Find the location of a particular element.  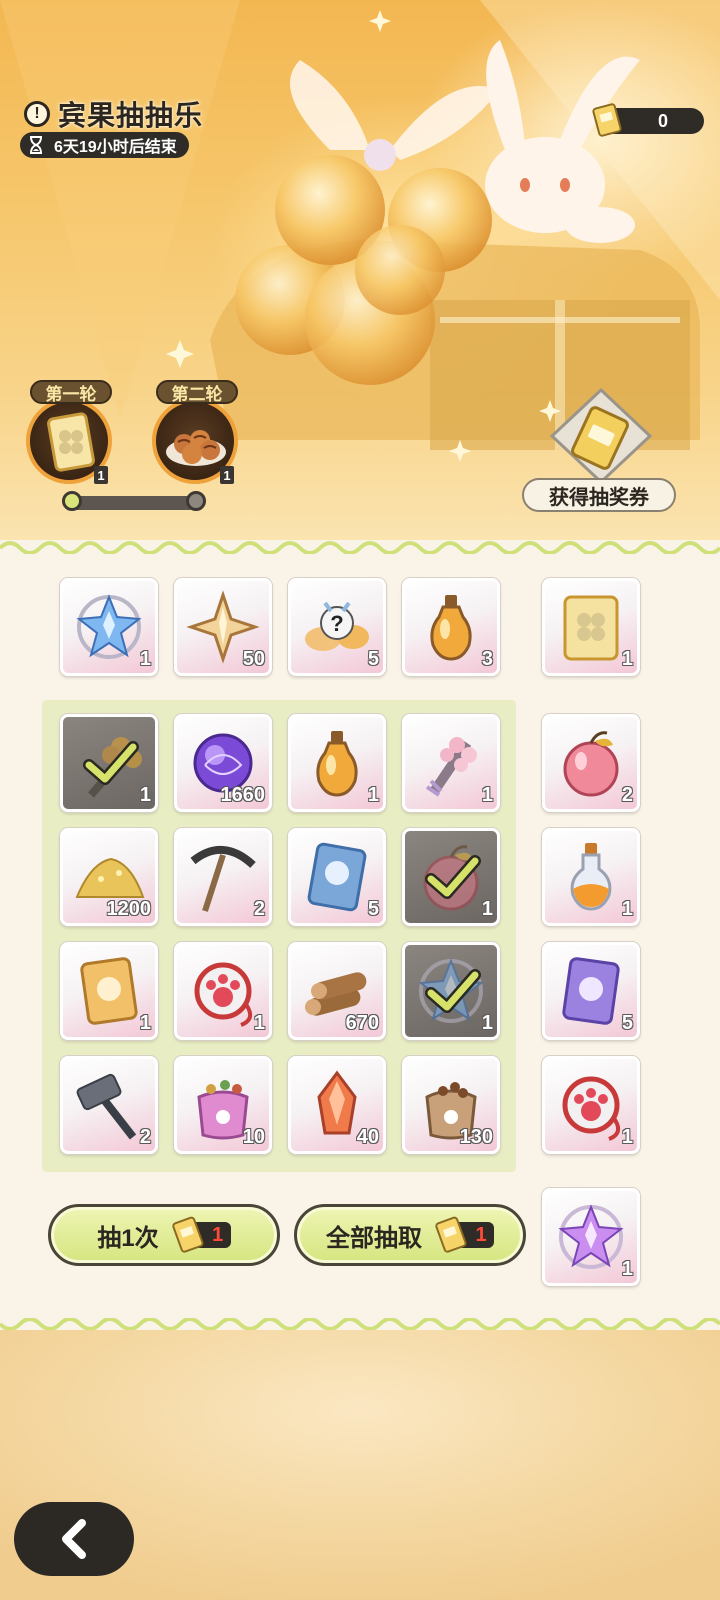

pickaxe-icon is located at coordinates (223, 878).